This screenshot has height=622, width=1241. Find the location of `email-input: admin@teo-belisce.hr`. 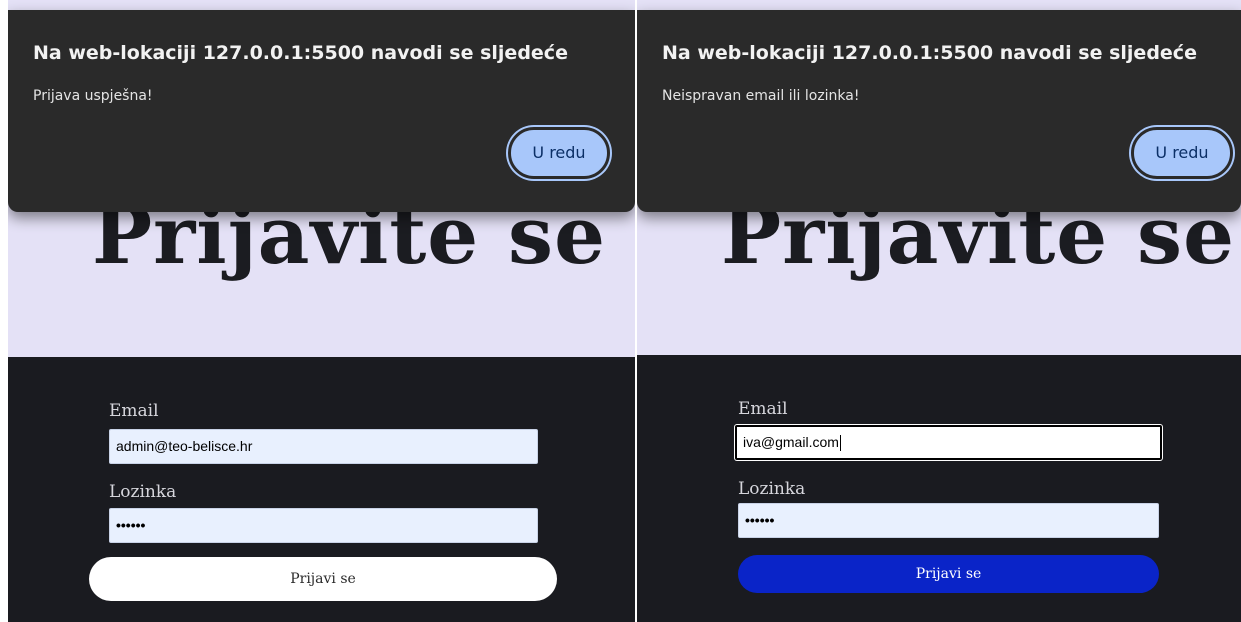

email-input: admin@teo-belisce.hr is located at coordinates (323, 446).